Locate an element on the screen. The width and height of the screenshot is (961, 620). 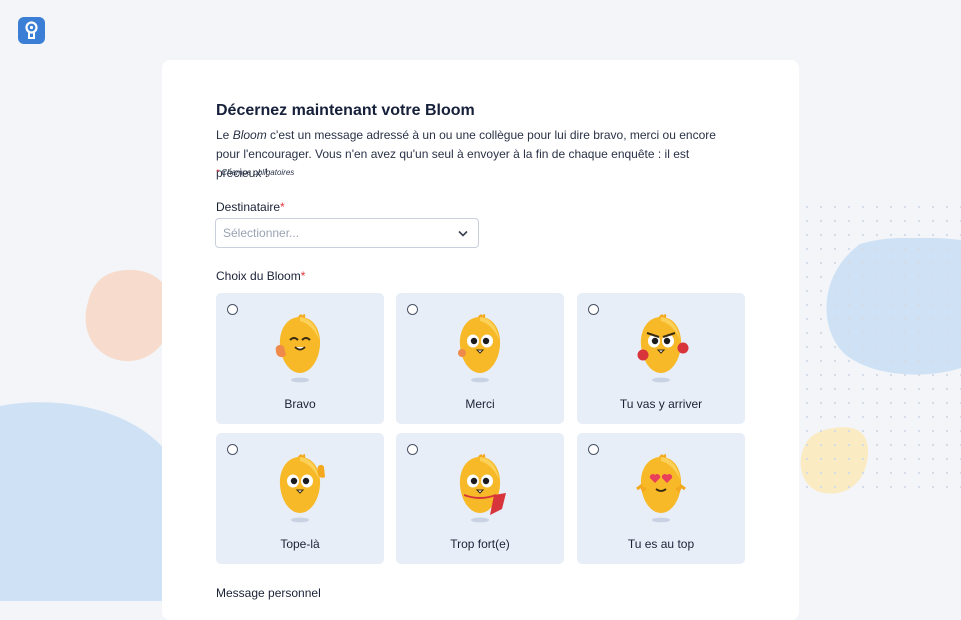
required-fields-note: * Champs obligatoires is located at coordinates (255, 172).